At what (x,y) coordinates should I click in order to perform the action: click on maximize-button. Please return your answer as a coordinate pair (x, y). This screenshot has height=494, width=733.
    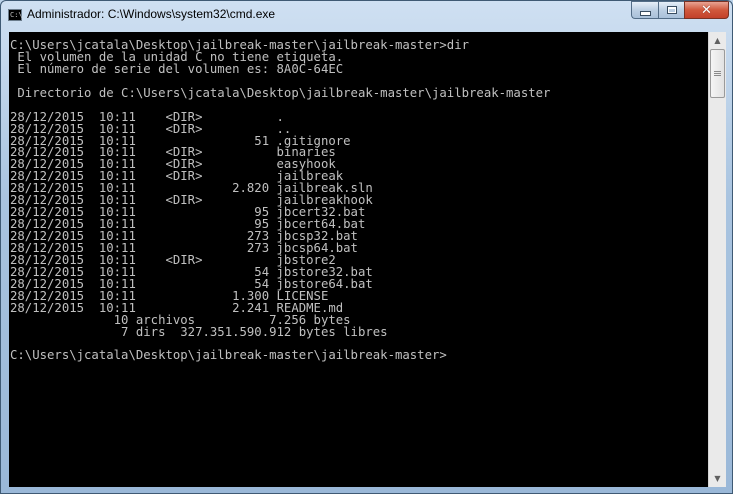
    Looking at the image, I should click on (671, 10).